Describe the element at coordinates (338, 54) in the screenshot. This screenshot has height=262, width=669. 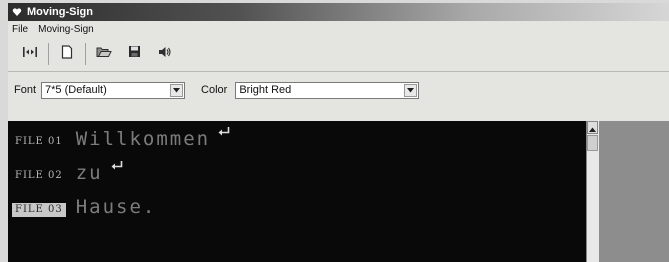
I see `toolbar` at that location.